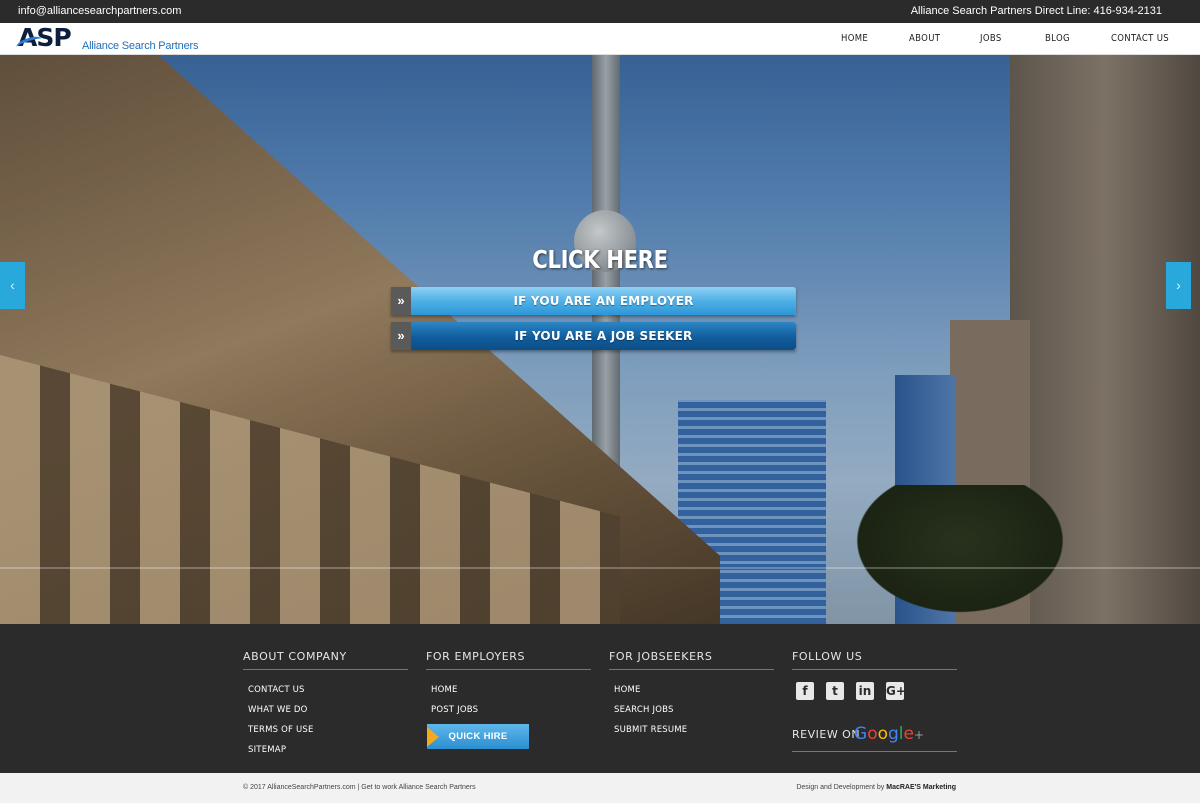  I want to click on footer-employers-title: FOR EMPLOYERS, so click(508, 660).